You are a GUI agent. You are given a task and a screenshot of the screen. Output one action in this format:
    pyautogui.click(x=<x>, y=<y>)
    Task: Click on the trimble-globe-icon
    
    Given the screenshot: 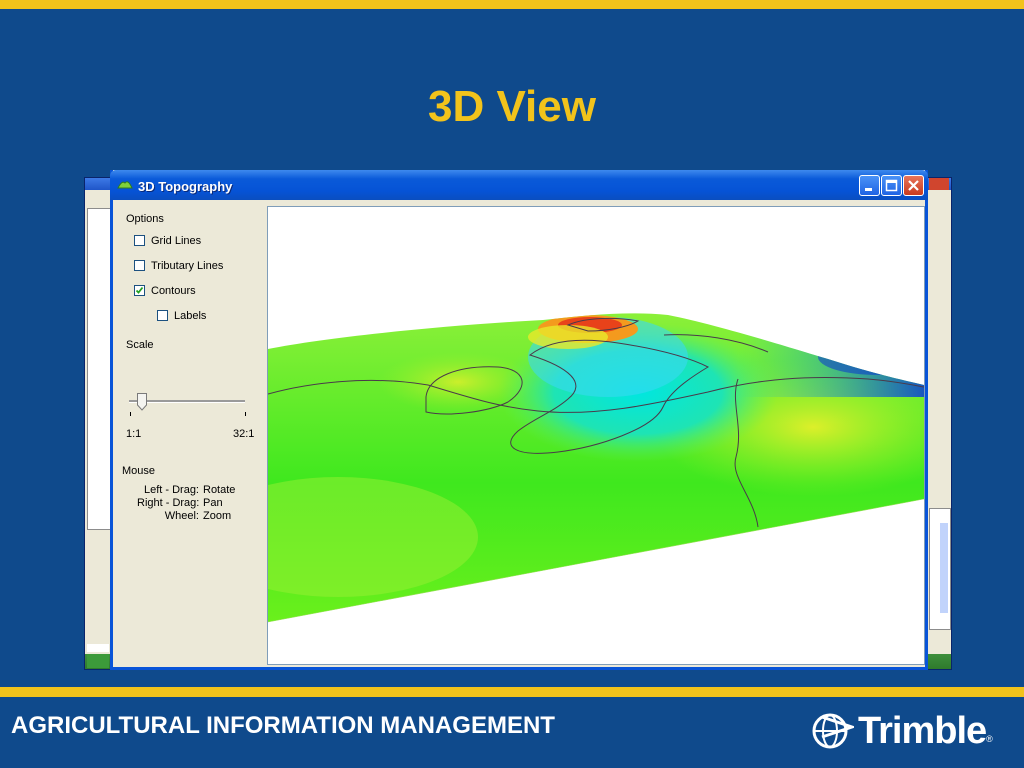 What is the action you would take?
    pyautogui.click(x=833, y=731)
    